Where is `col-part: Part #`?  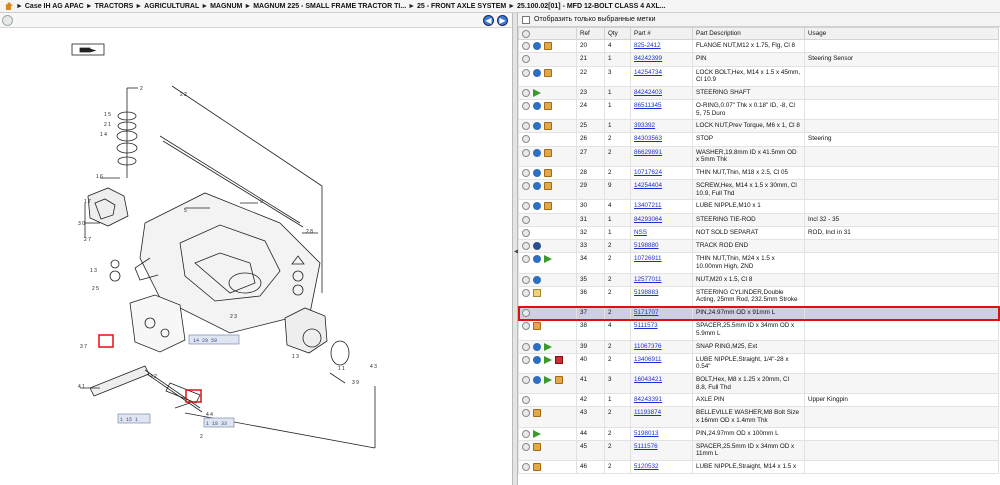 col-part: Part # is located at coordinates (661, 33).